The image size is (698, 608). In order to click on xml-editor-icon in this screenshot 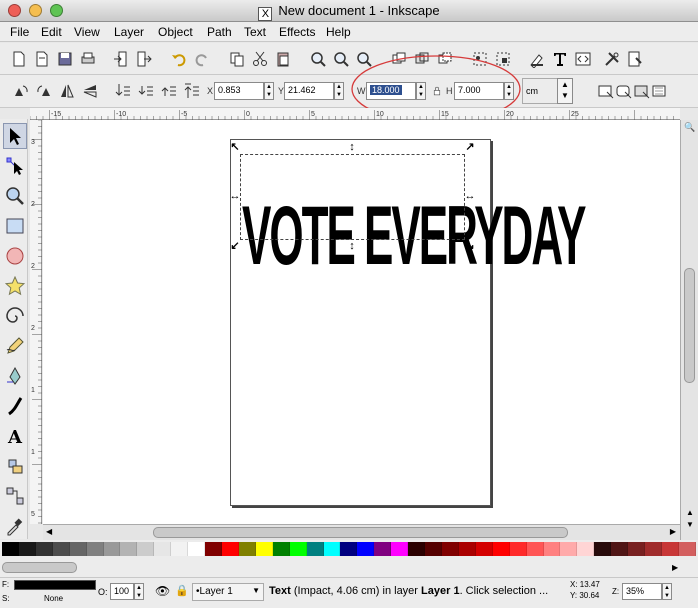, I will do `click(583, 59)`.